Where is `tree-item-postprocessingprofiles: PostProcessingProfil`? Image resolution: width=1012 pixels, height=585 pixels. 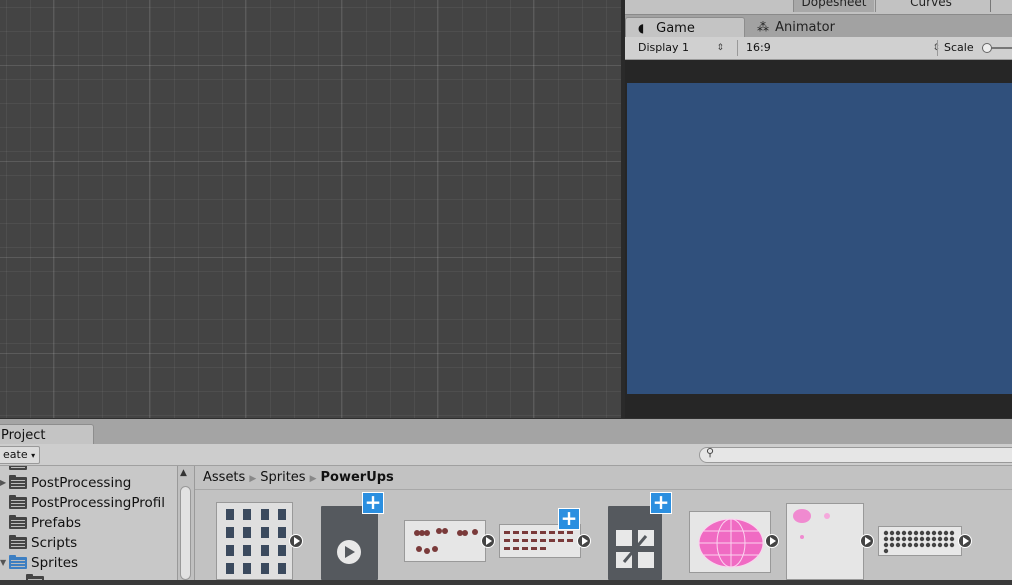 tree-item-postprocessingprofiles: PostProcessingProfil is located at coordinates (89, 503).